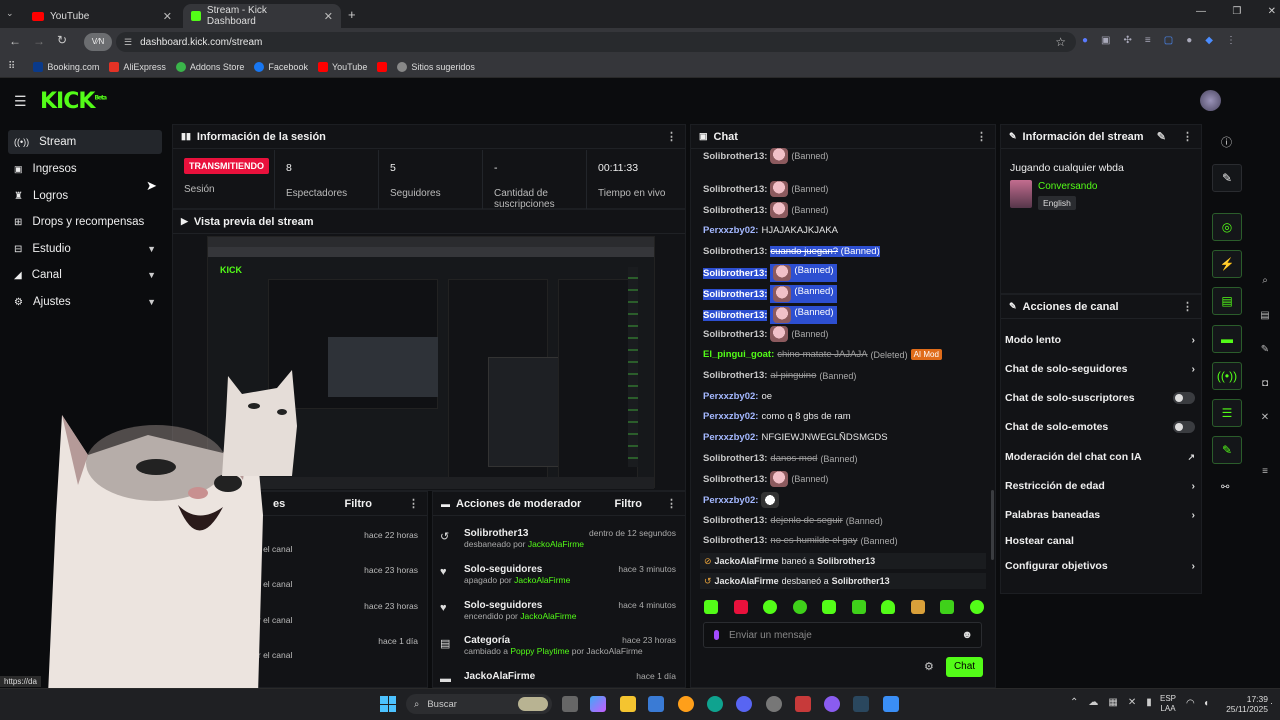 The height and width of the screenshot is (720, 1280). What do you see at coordinates (1189, 40) in the screenshot?
I see `profile-icon: ●` at bounding box center [1189, 40].